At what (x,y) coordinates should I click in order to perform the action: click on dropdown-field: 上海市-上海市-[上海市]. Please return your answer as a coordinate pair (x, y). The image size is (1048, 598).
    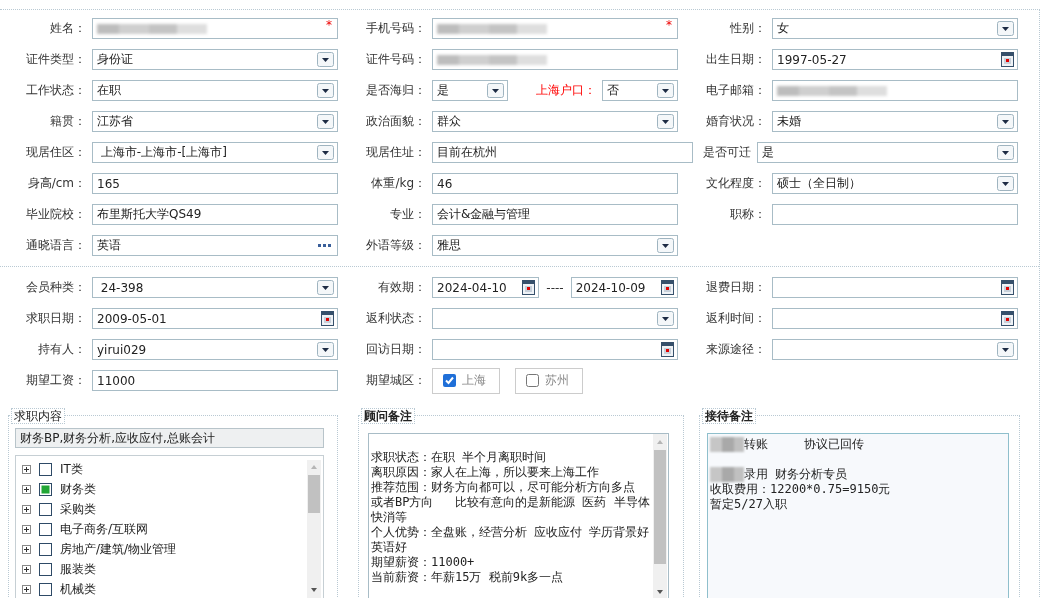
    Looking at the image, I should click on (215, 152).